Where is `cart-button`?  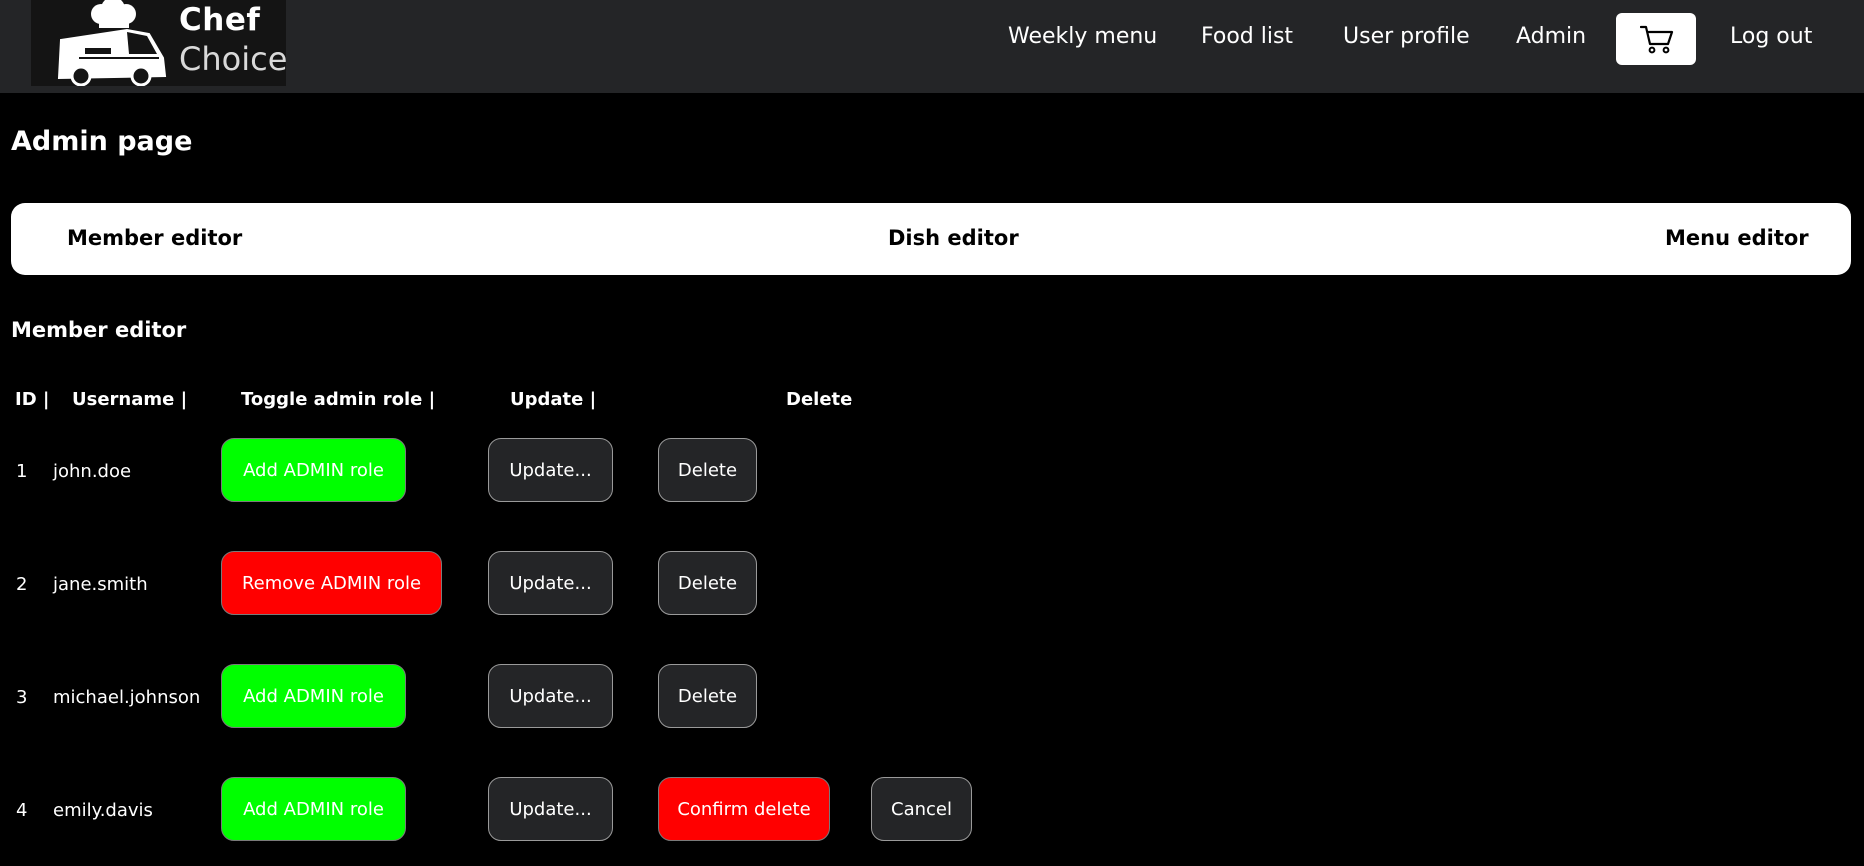 cart-button is located at coordinates (1656, 39).